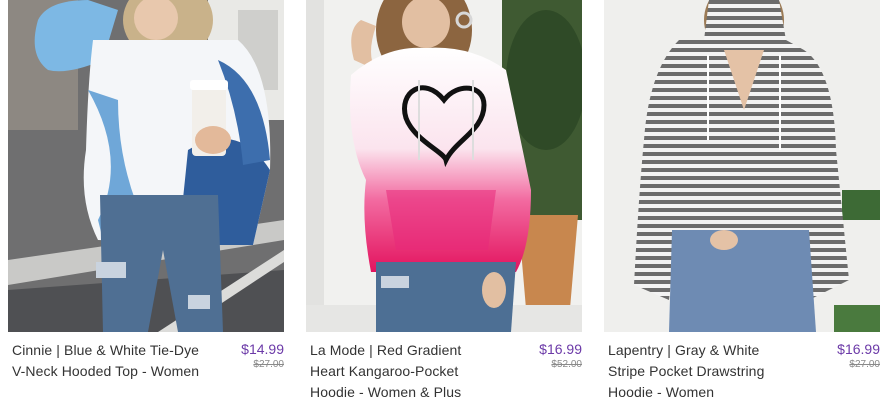  I want to click on price-block: $14.99 $27.00, so click(262, 356).